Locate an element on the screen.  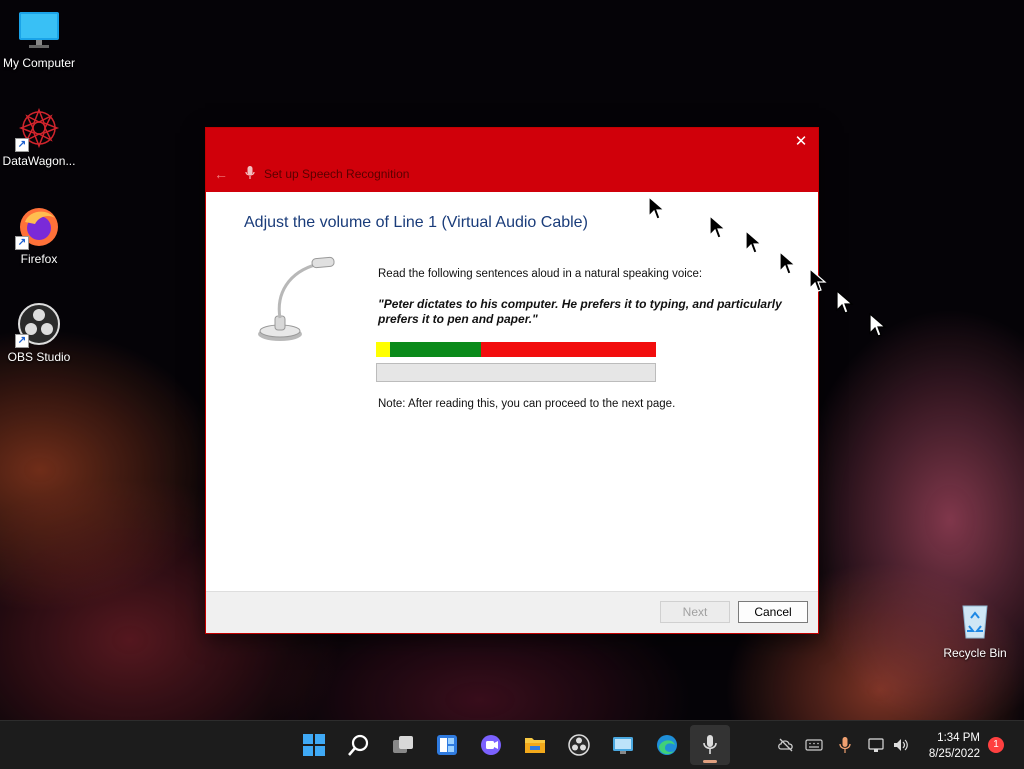
desktop-icon-recycle-bin: Recycle Bin is located at coordinates (975, 629).